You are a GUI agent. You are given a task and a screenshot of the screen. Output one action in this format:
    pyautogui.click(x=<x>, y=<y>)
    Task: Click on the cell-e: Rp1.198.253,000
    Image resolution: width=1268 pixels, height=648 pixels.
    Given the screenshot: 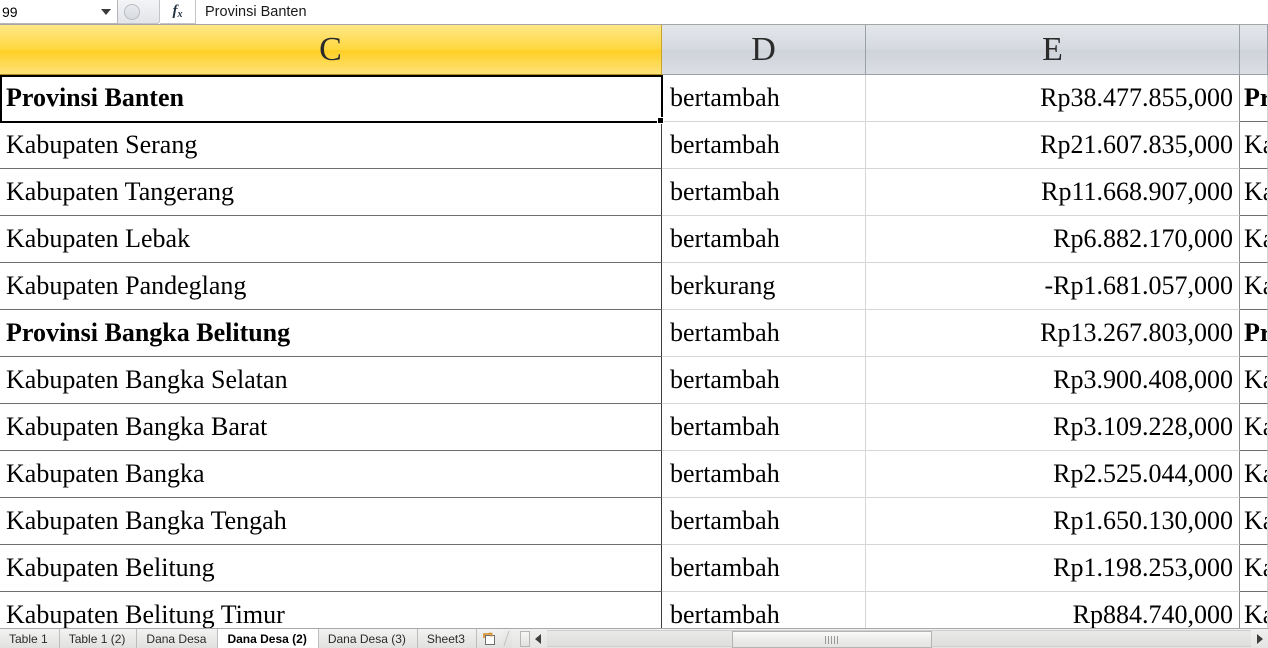 What is the action you would take?
    pyautogui.click(x=1053, y=568)
    